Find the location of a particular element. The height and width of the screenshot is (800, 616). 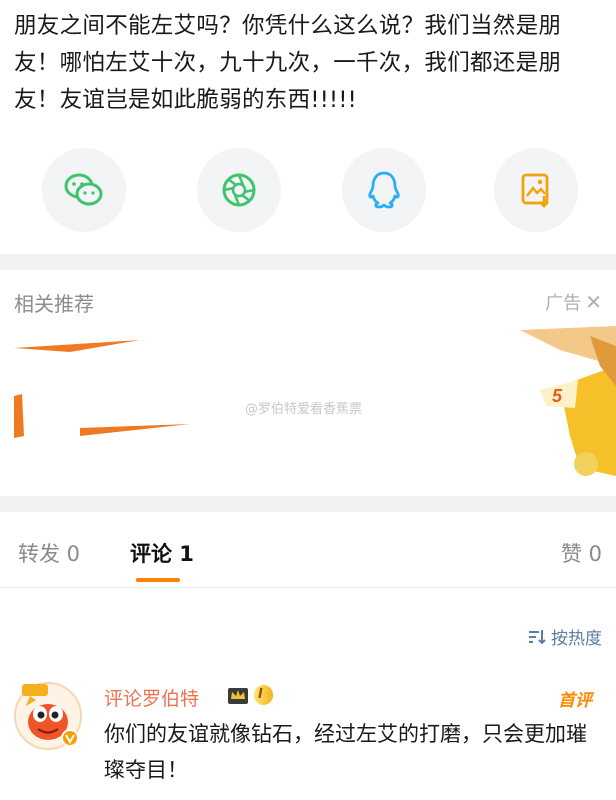

ad-label: 广告 is located at coordinates (563, 303).